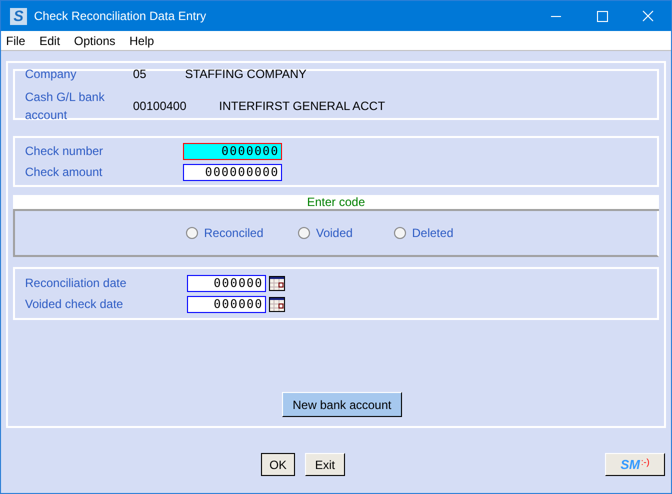  I want to click on new-bank-account-button: New bank account, so click(342, 404).